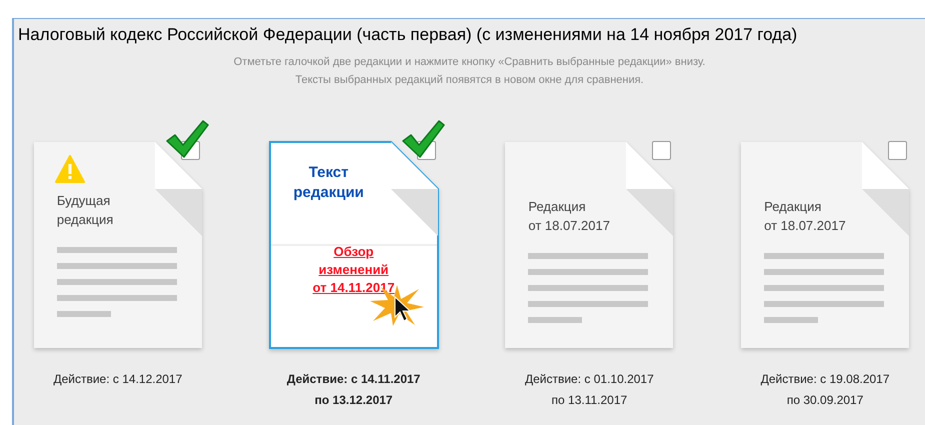 This screenshot has width=925, height=425. I want to click on edition-title: Будущая редакция, so click(85, 210).